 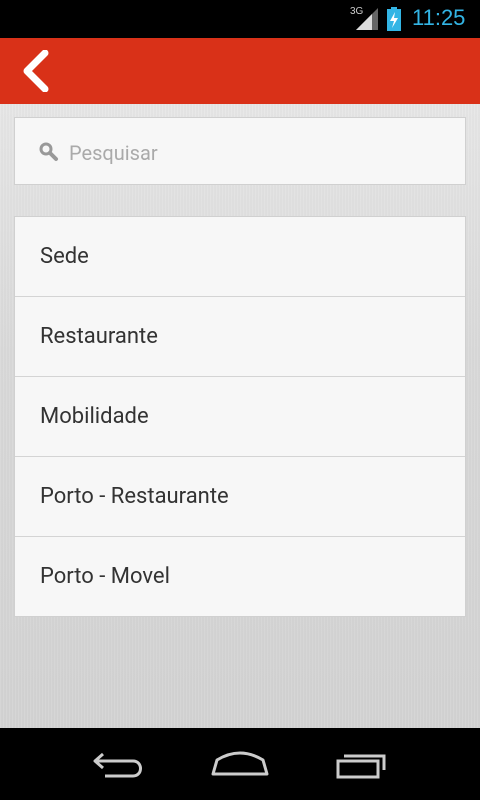 I want to click on chevron-left-icon, so click(x=36, y=71).